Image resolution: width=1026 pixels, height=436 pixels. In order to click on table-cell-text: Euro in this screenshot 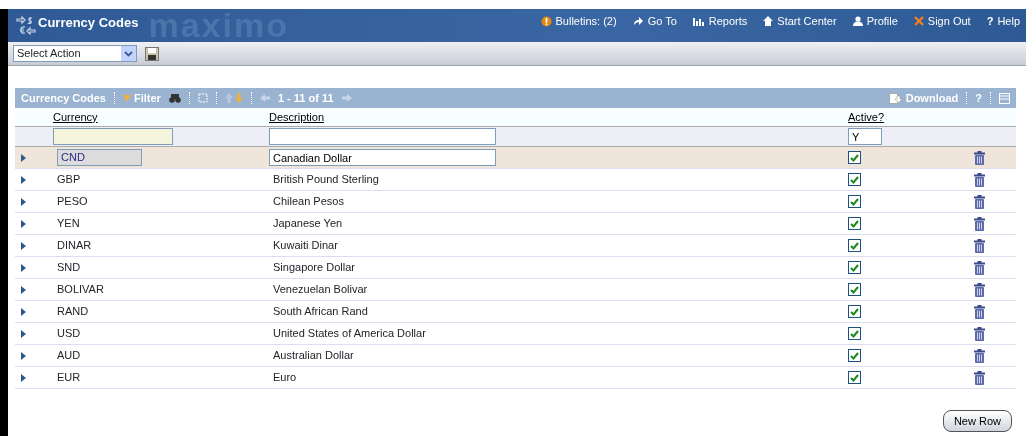, I will do `click(284, 377)`.